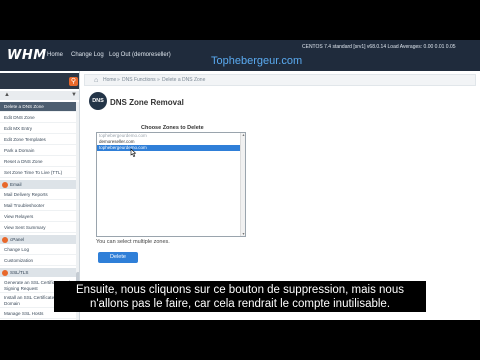 Image resolution: width=480 pixels, height=360 pixels. What do you see at coordinates (74, 95) in the screenshot?
I see `collapse-down-icon: ▼` at bounding box center [74, 95].